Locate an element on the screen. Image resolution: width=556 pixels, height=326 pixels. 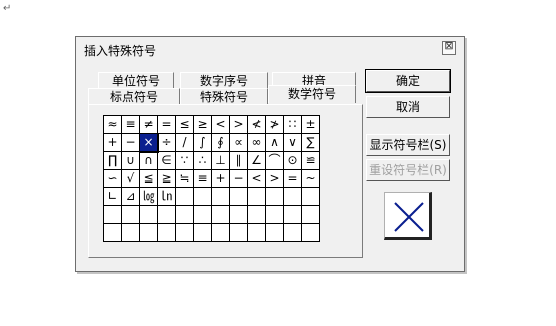
symbol-cell: ≥ is located at coordinates (203, 125).